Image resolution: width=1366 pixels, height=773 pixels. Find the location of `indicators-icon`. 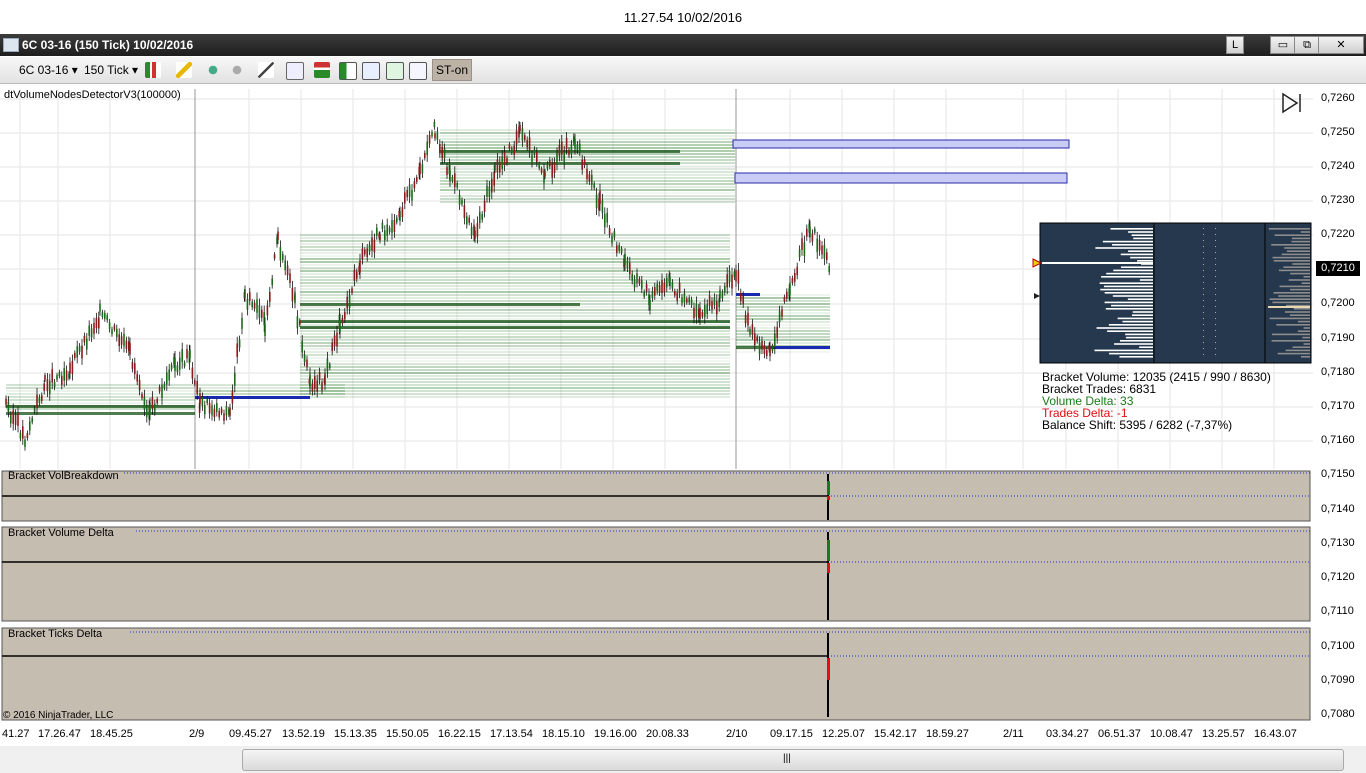

indicators-icon is located at coordinates (348, 71).